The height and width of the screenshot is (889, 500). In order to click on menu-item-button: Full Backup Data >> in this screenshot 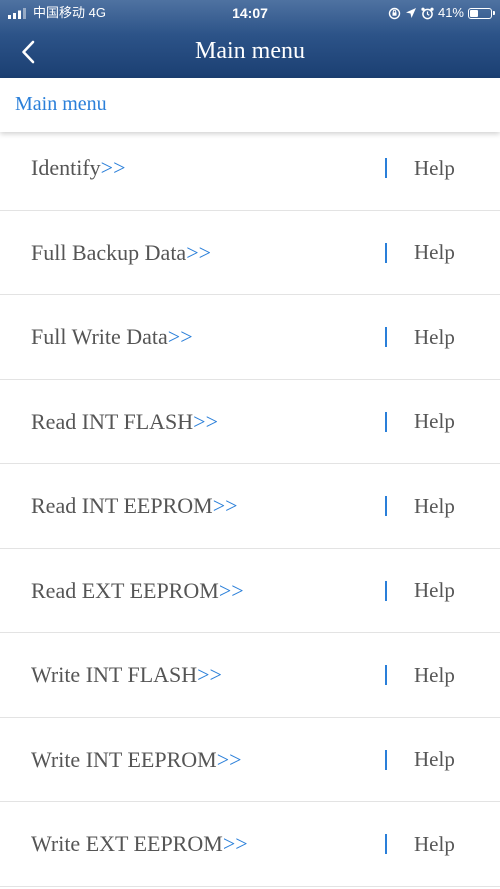, I will do `click(121, 253)`.